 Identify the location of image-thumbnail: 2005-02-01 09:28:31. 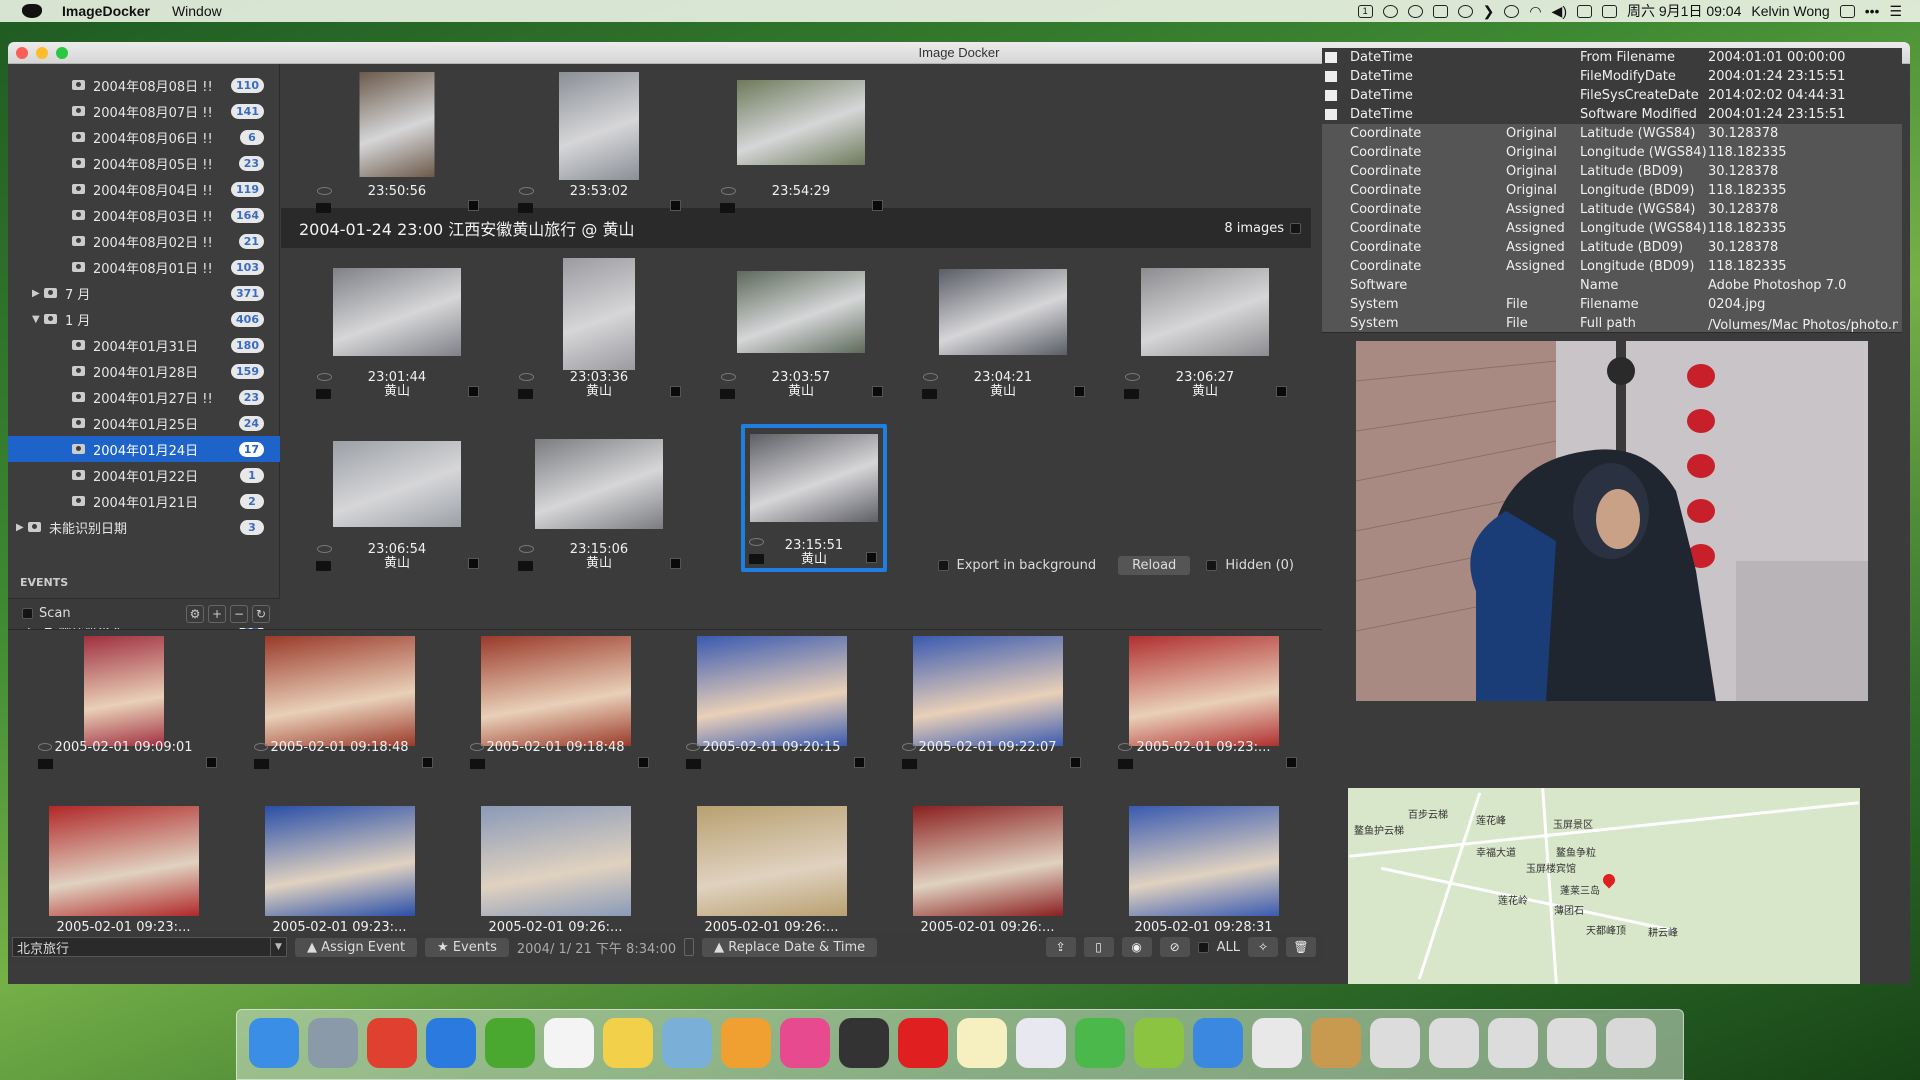
(1203, 870).